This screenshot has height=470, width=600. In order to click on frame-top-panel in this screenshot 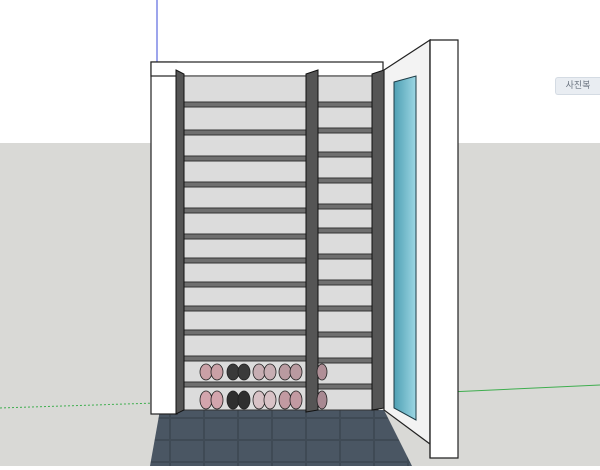, I will do `click(267, 69)`.